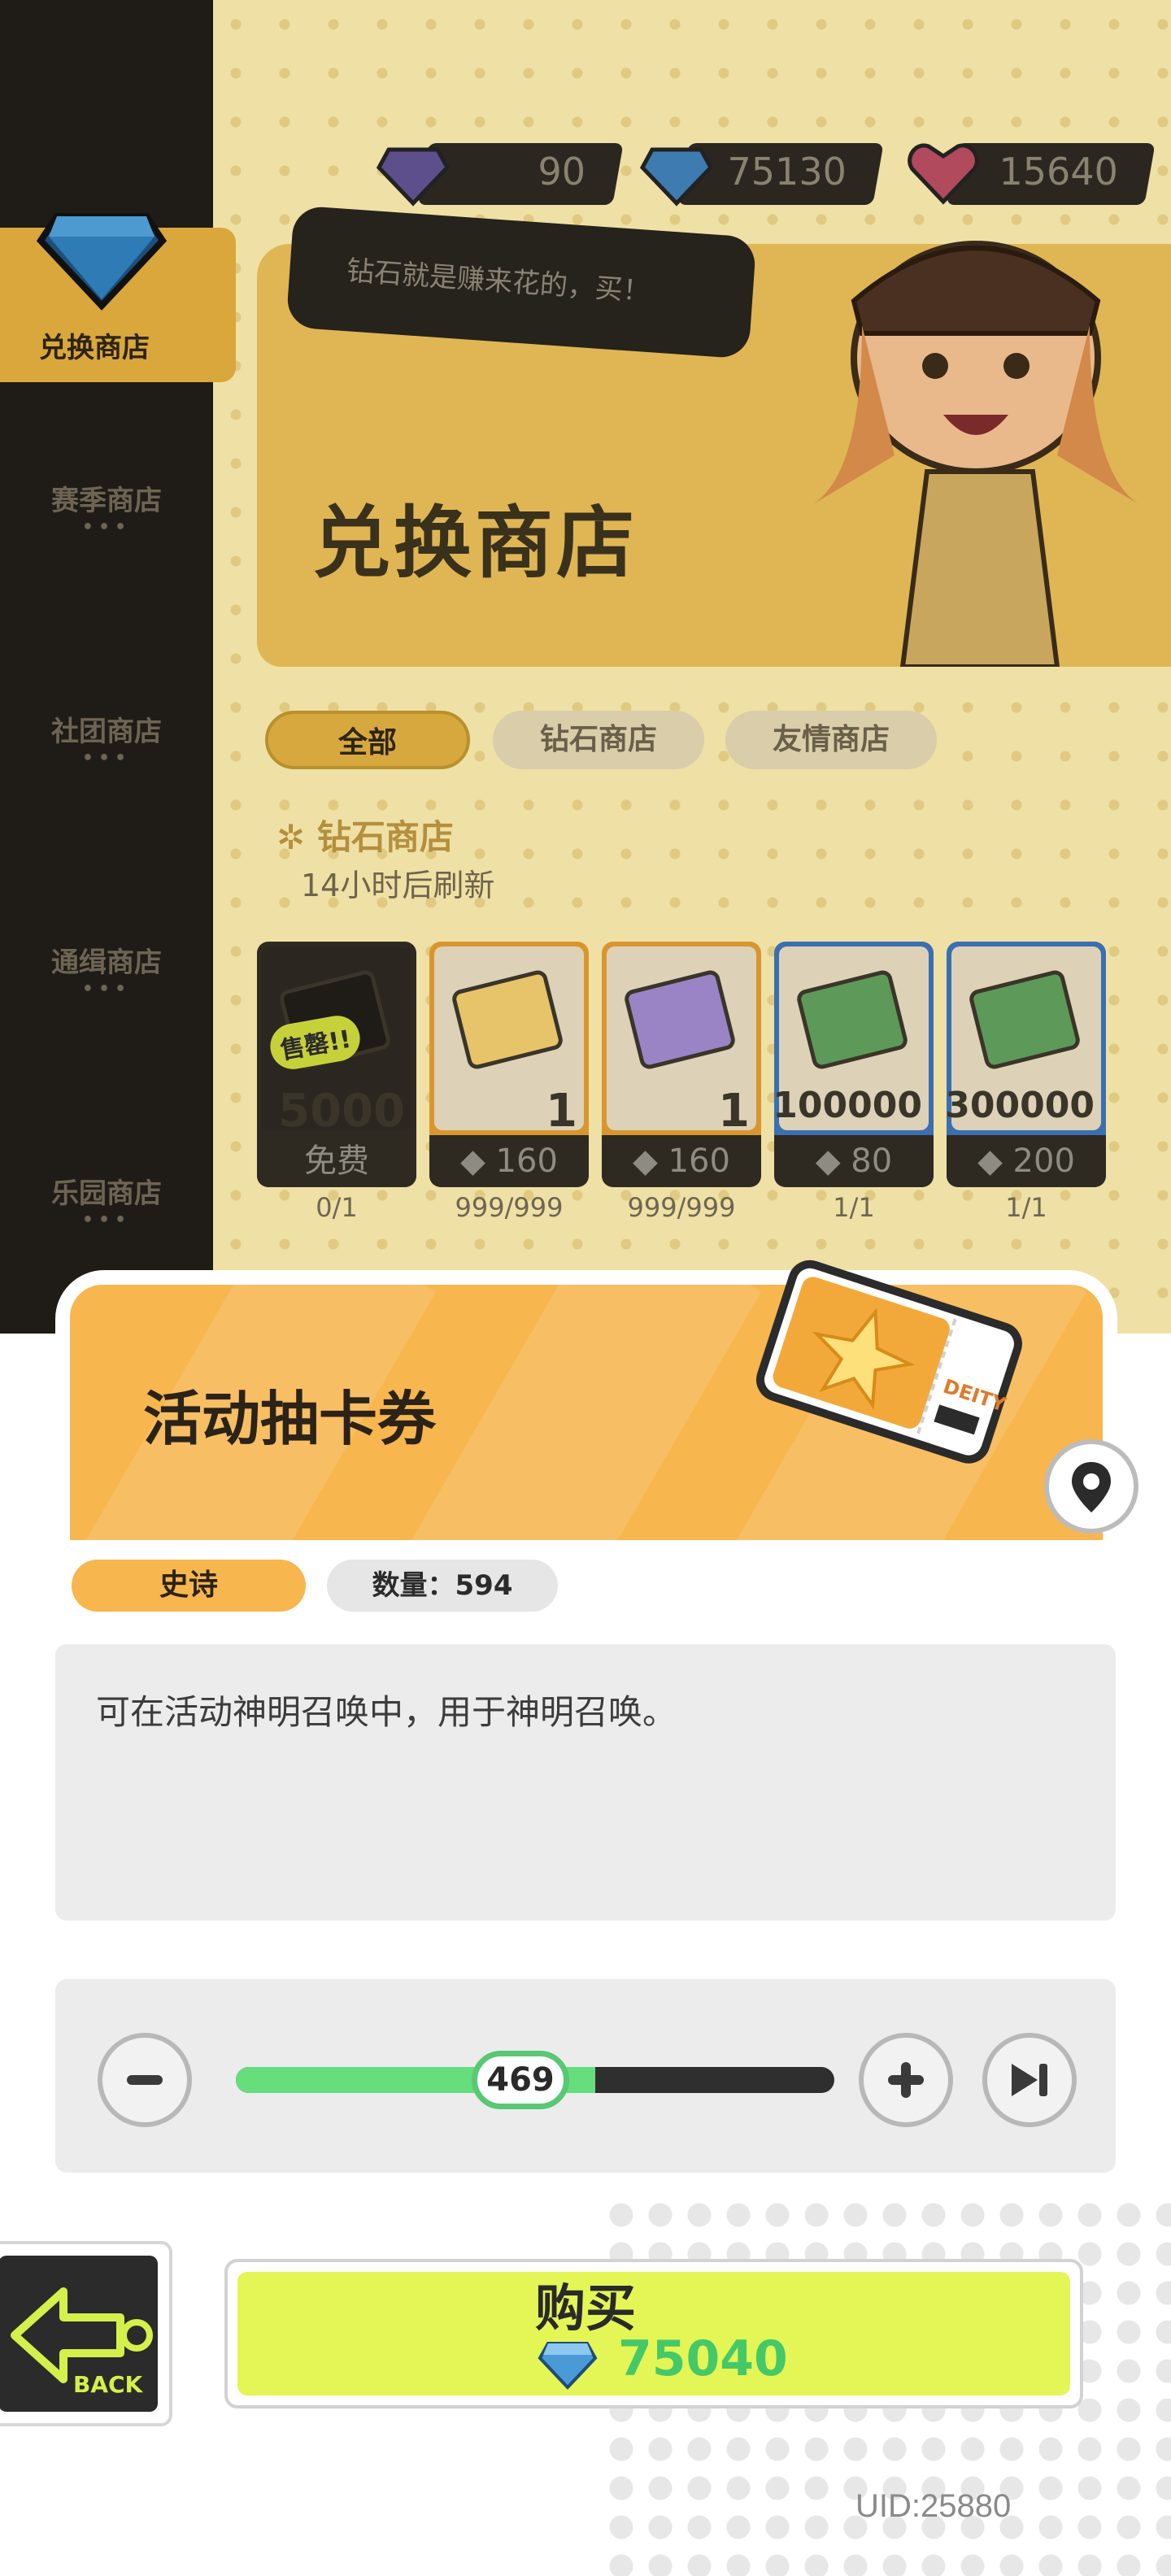  What do you see at coordinates (703, 2358) in the screenshot?
I see `buy-price: 75040` at bounding box center [703, 2358].